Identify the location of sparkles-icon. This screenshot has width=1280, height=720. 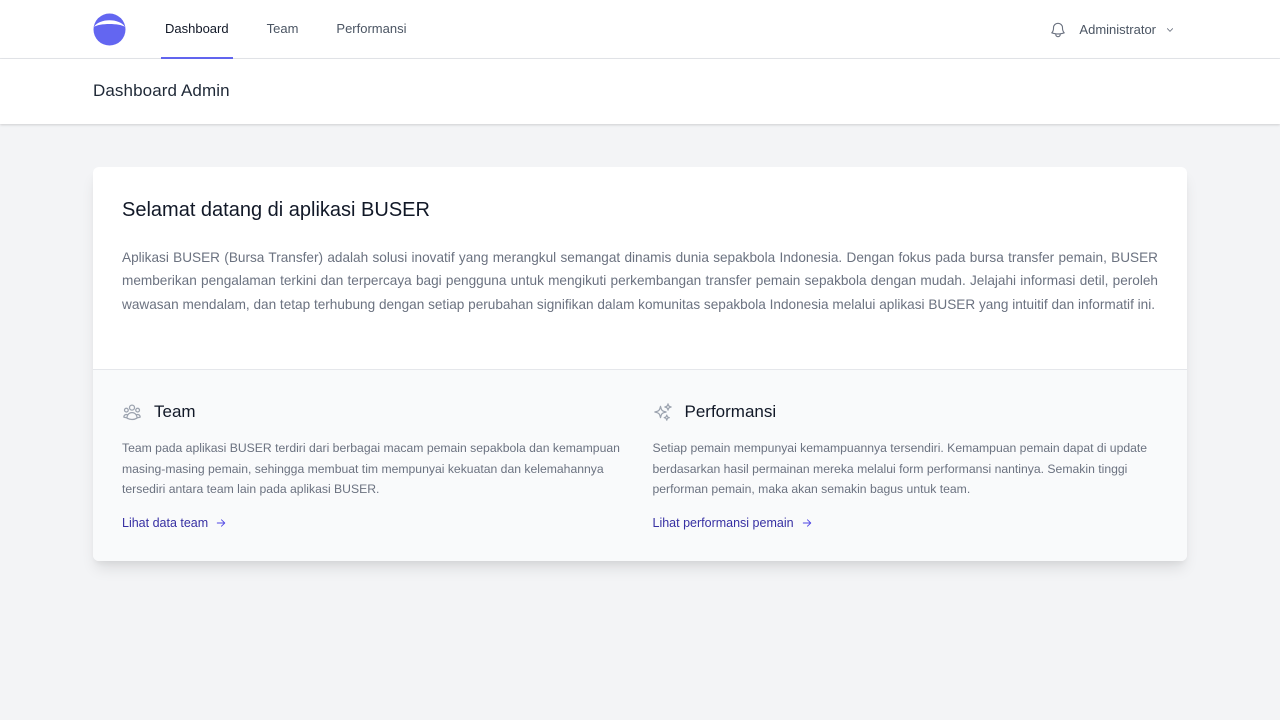
(662, 412).